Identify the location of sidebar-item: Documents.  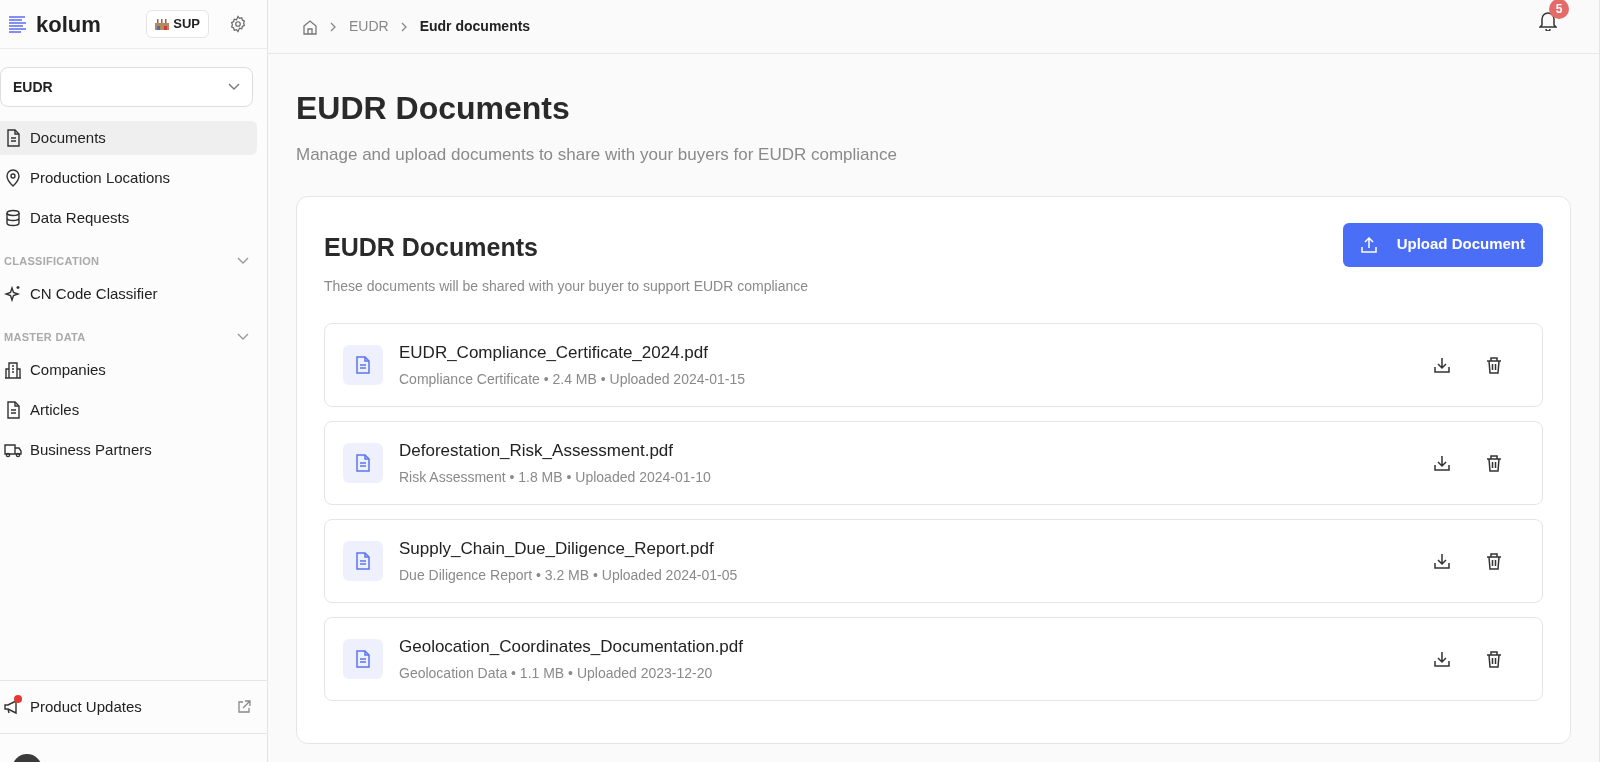
(128, 138).